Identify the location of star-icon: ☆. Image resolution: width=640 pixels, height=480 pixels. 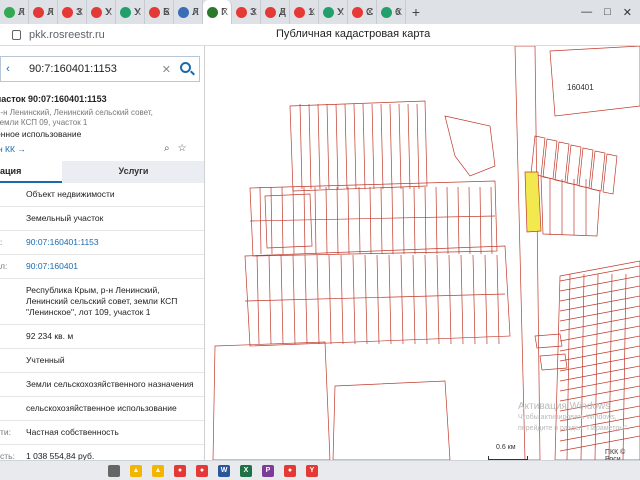
(182, 148).